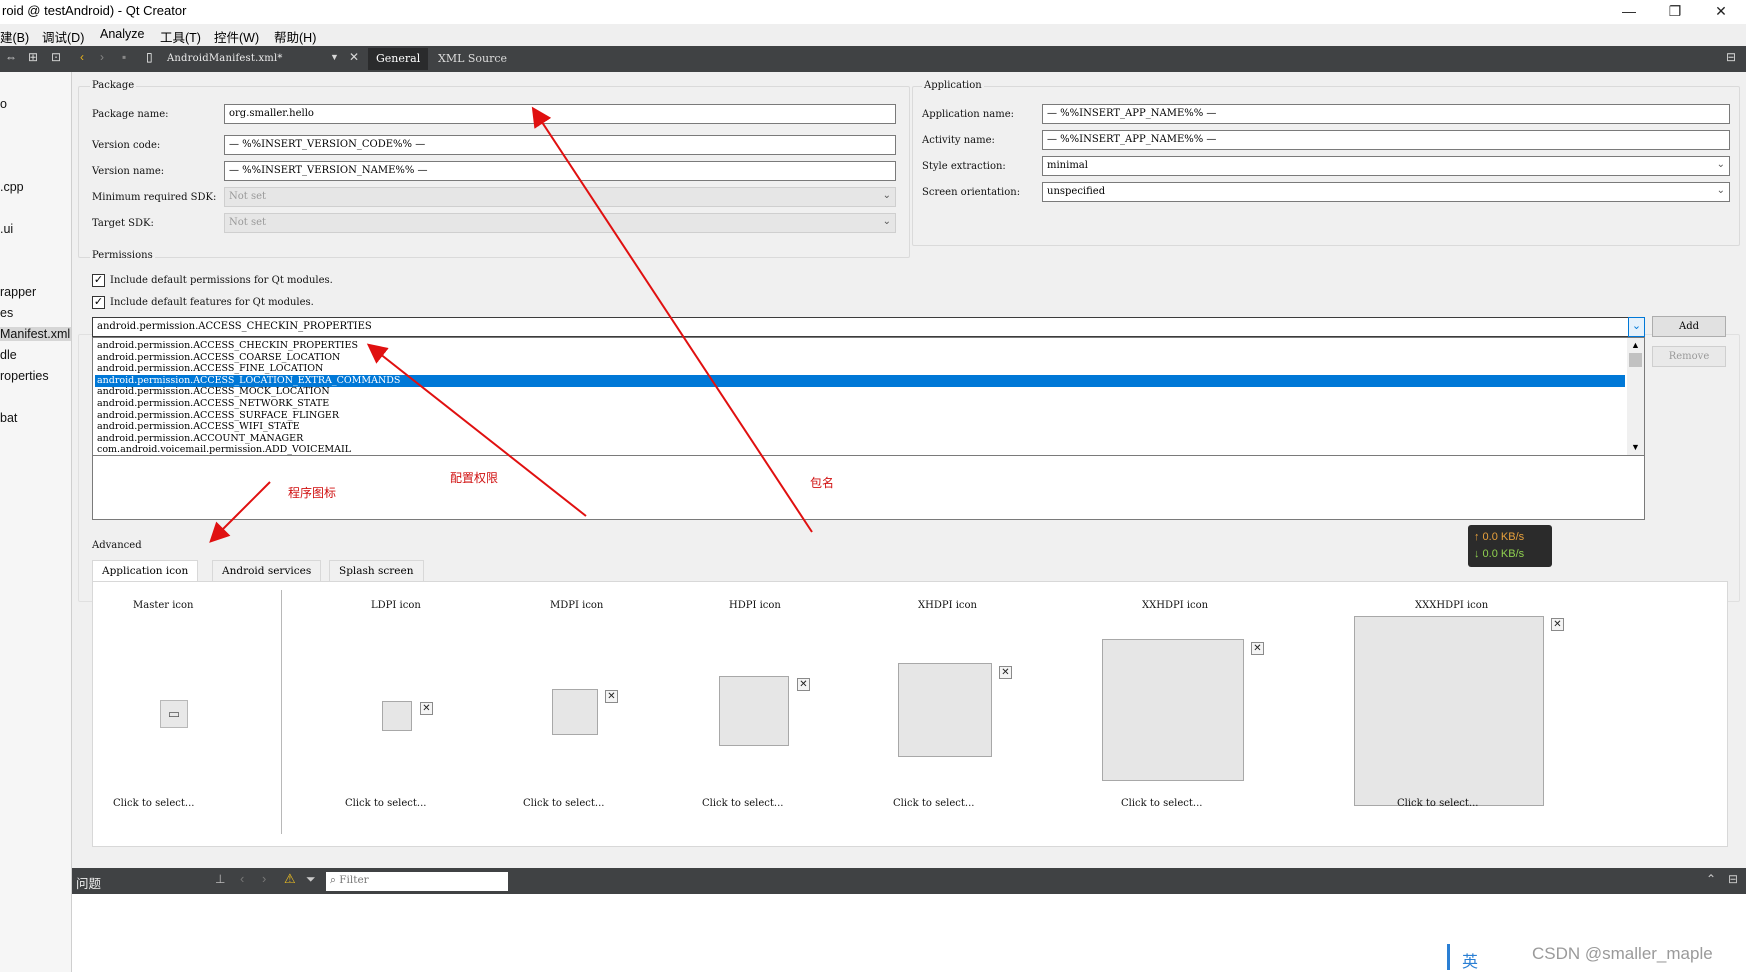  What do you see at coordinates (476, 430) in the screenshot?
I see `permission-arrow` at bounding box center [476, 430].